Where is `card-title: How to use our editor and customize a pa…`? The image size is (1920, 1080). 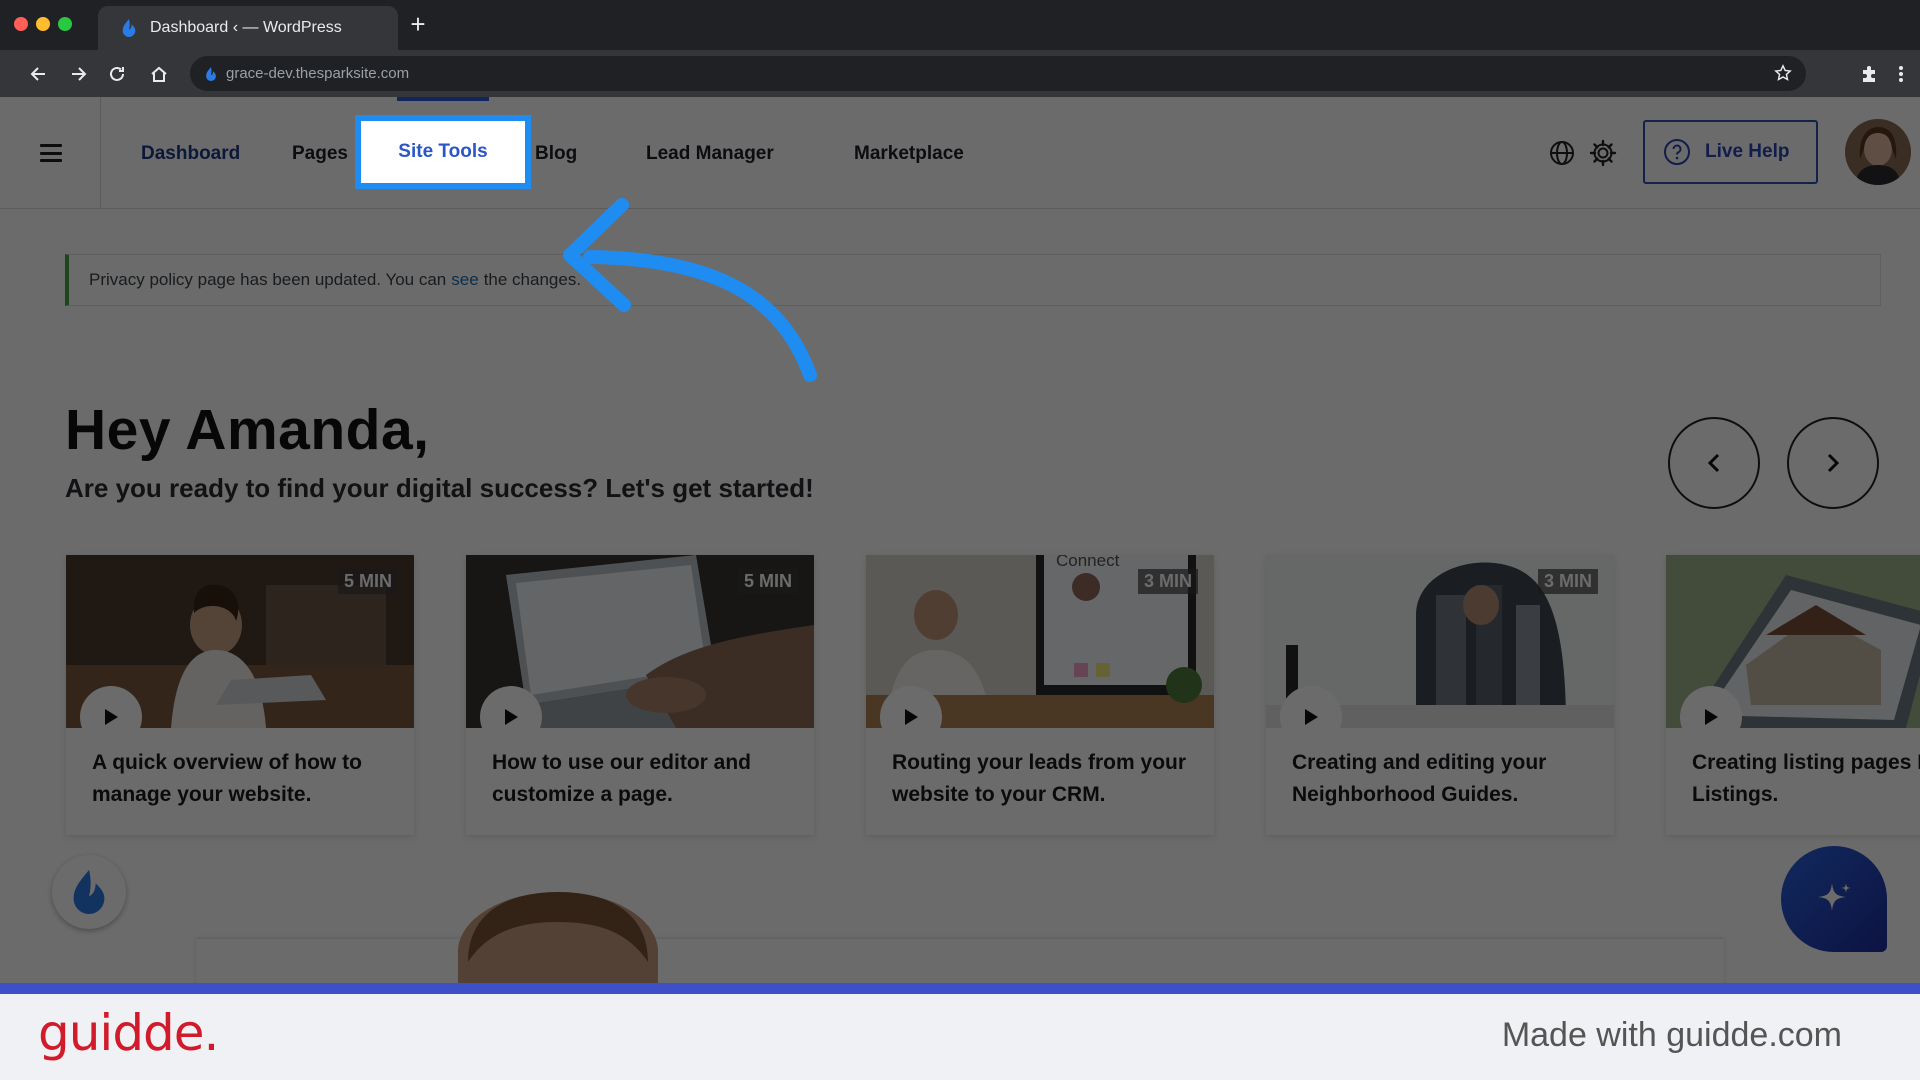
card-title: How to use our editor and customize a pa… is located at coordinates (622, 778).